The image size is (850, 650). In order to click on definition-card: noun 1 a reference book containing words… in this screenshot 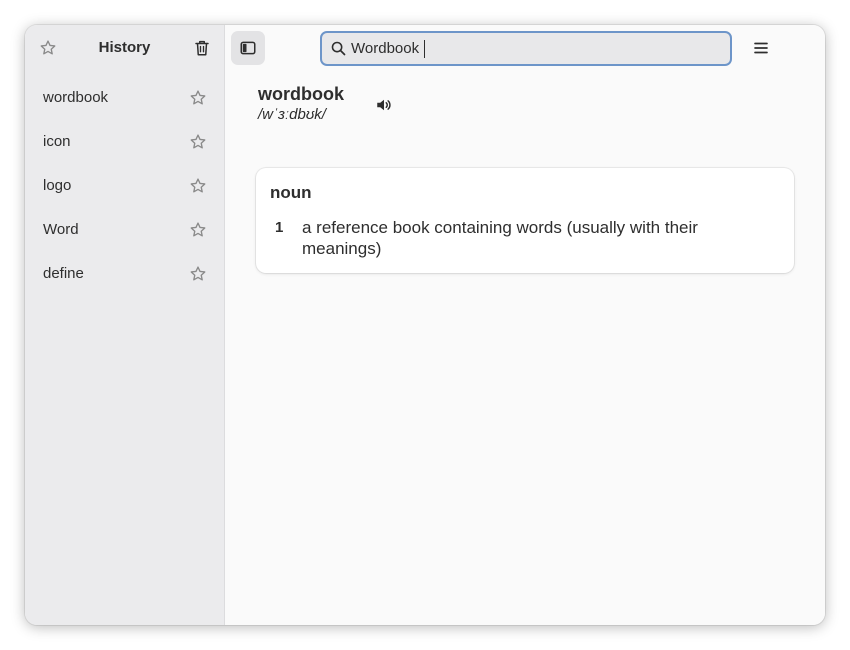, I will do `click(525, 220)`.